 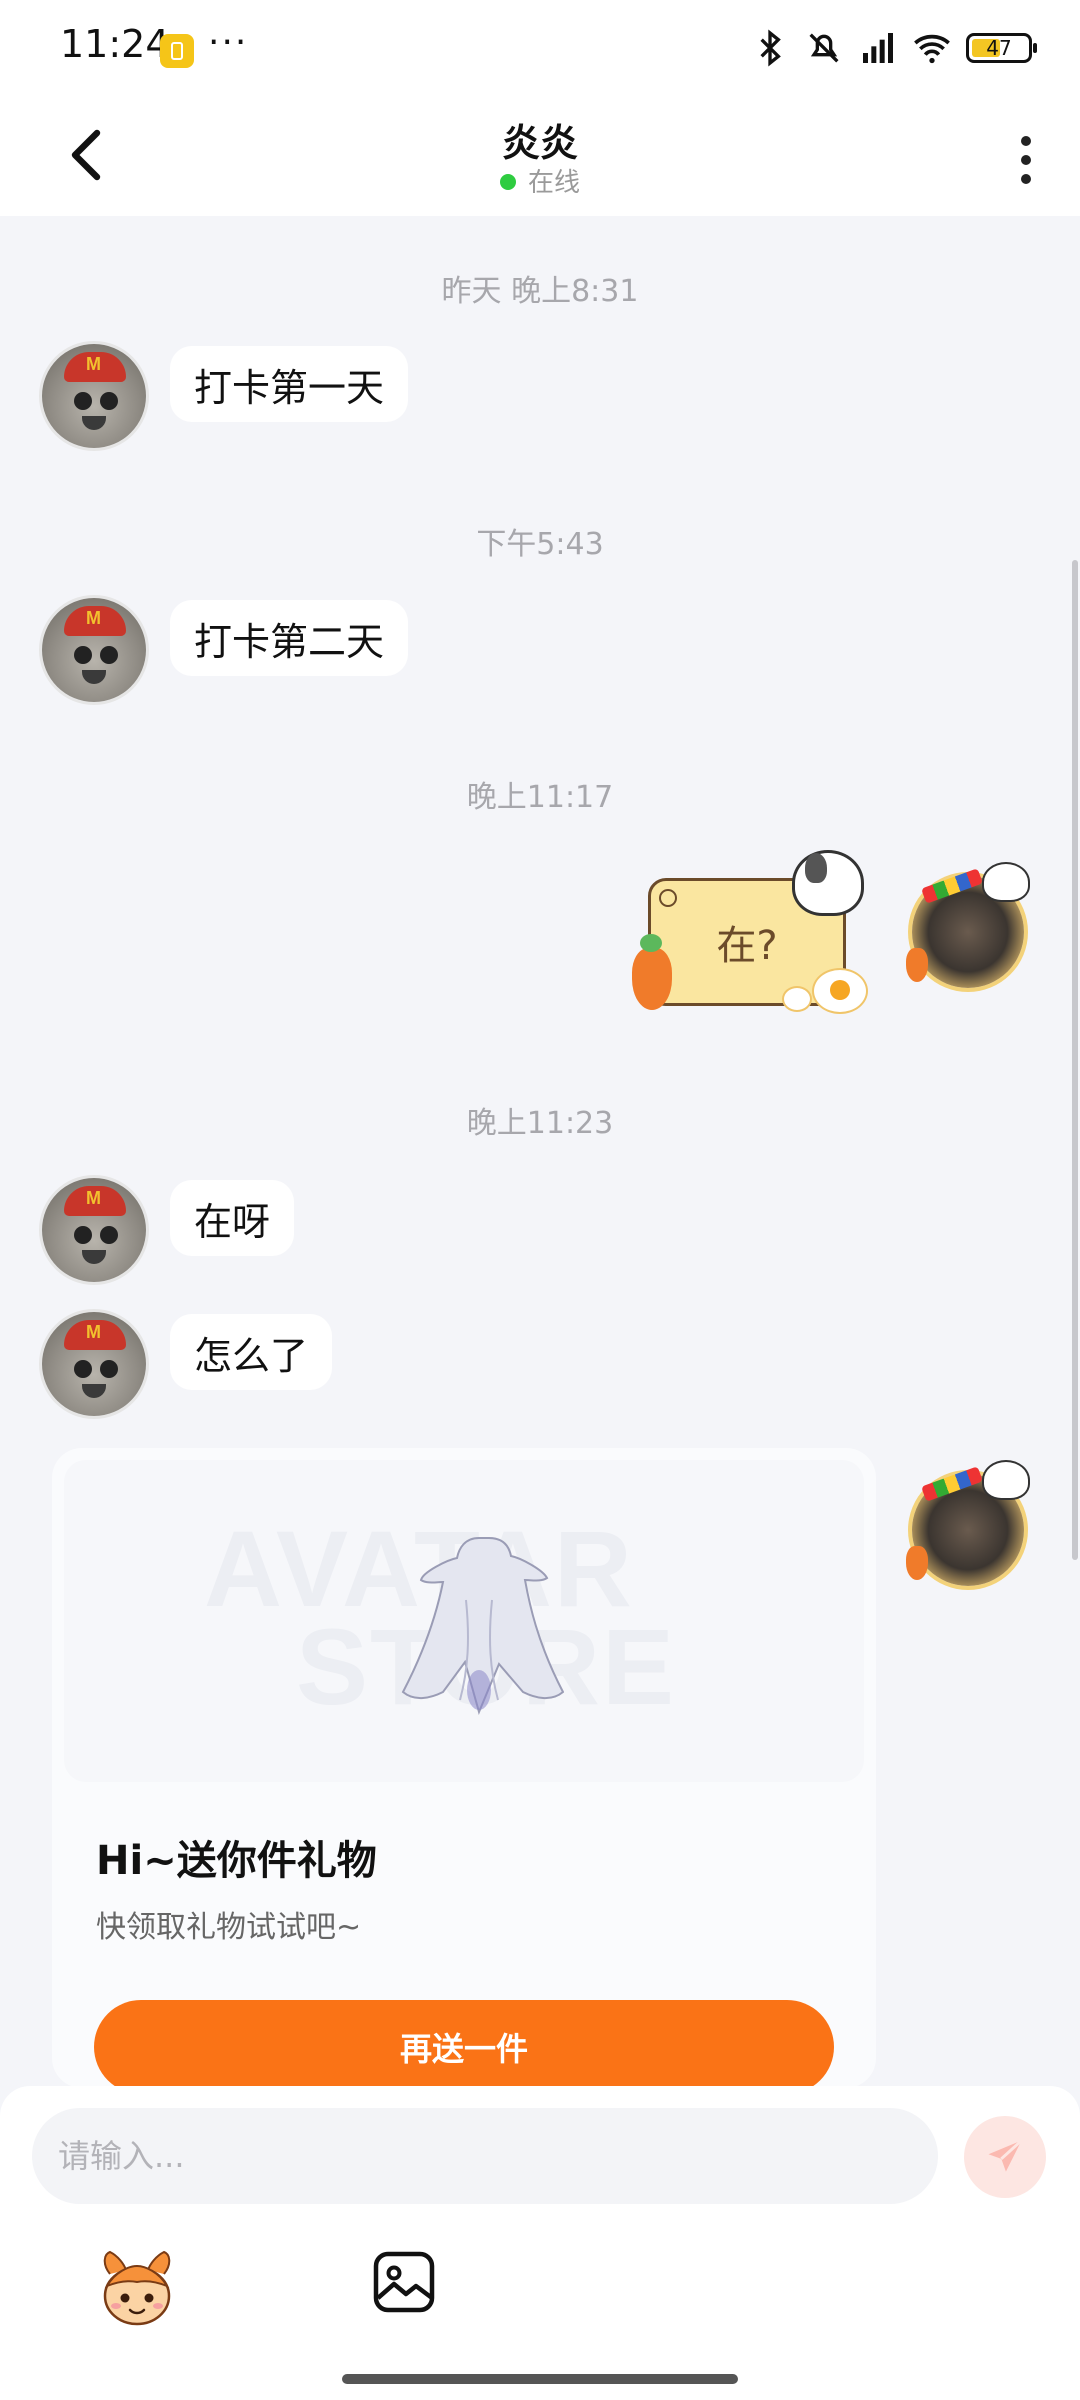 What do you see at coordinates (137, 2289) in the screenshot?
I see `mascot-icon` at bounding box center [137, 2289].